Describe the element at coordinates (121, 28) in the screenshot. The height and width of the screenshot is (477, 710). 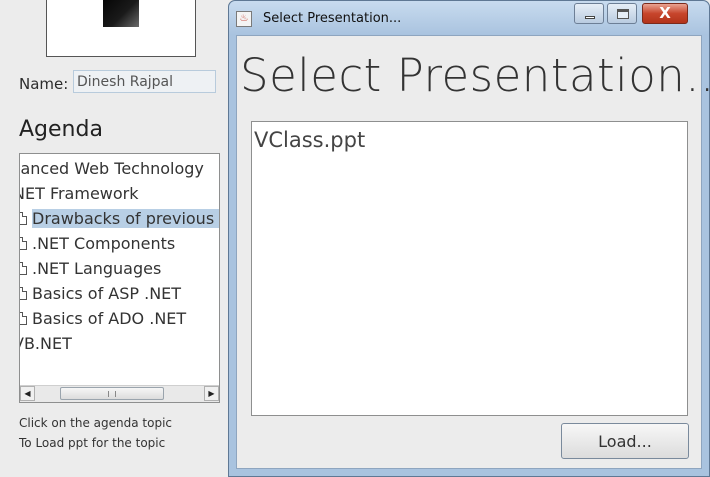
I see `user-photo-frame` at that location.